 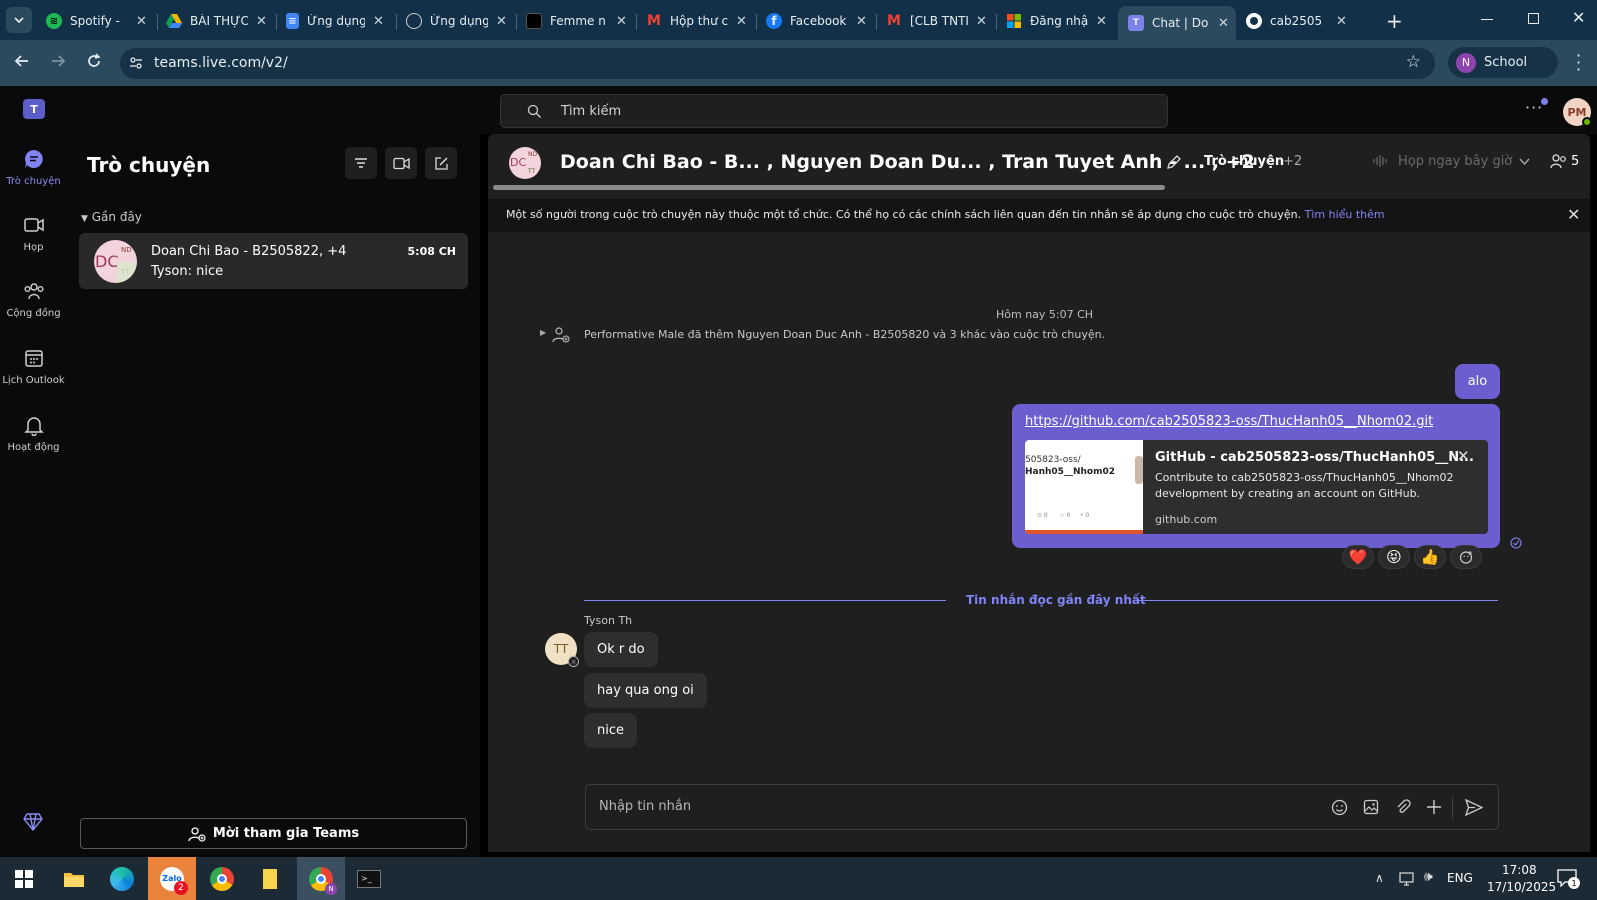 I want to click on url-text: teams.live.com/v2/, so click(x=221, y=63).